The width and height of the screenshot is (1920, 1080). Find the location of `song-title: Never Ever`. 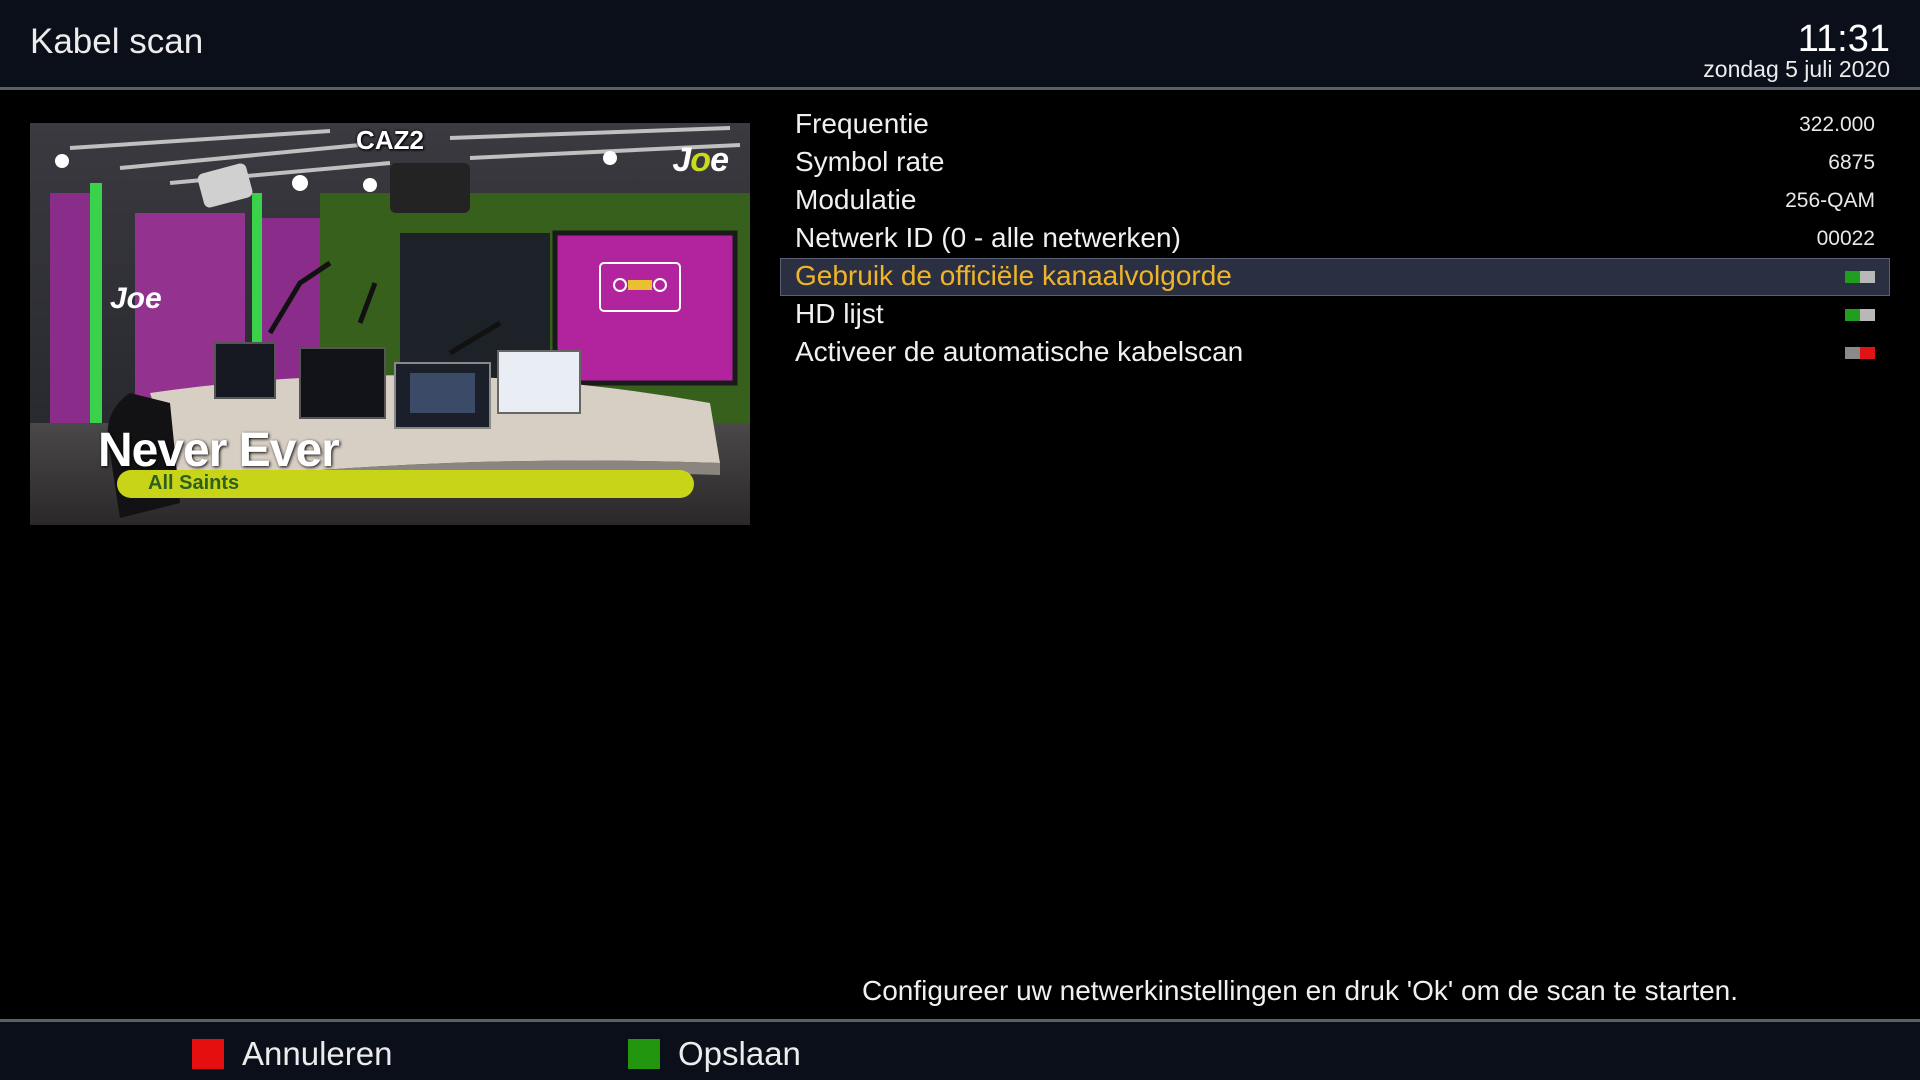

song-title: Never Ever is located at coordinates (219, 450).